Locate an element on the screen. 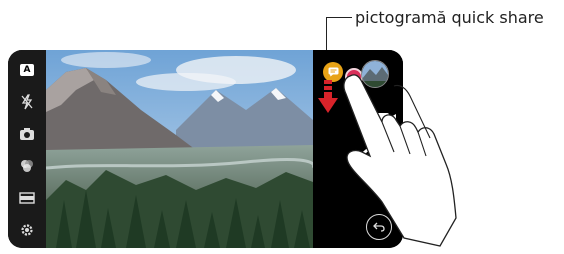  quick-share-callout-label: pictogramă quick share is located at coordinates (449, 17).